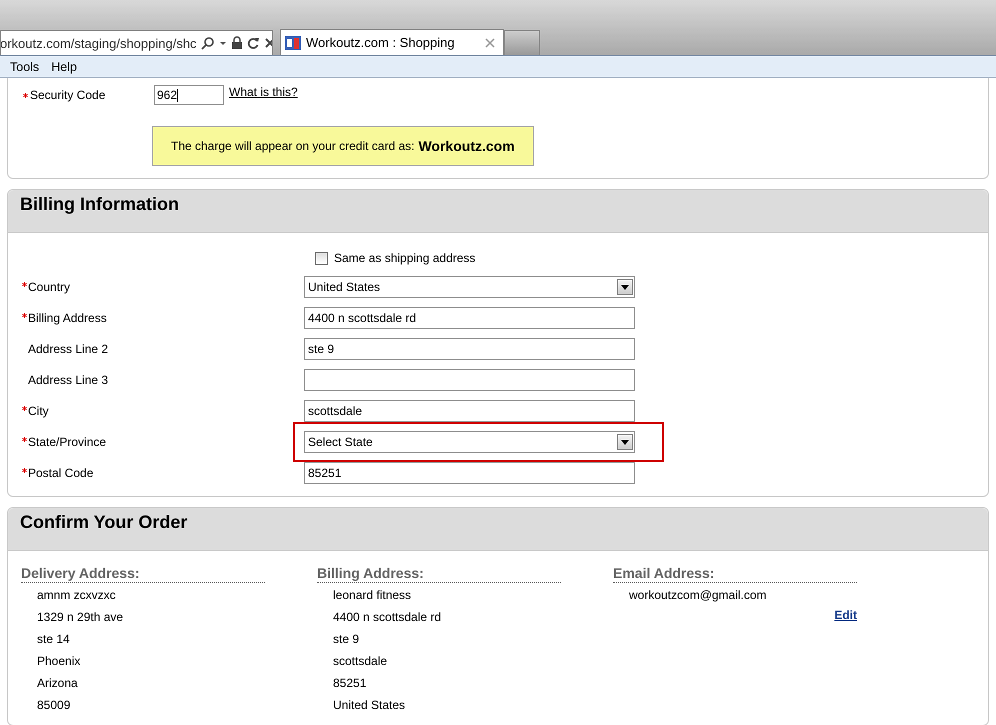 The width and height of the screenshot is (996, 725). What do you see at coordinates (57, 683) in the screenshot?
I see `address-line: Arizona` at bounding box center [57, 683].